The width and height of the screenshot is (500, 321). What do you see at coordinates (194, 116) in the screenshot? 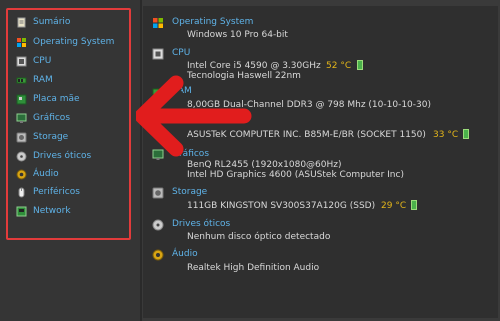
I see `red-arrow-annotation` at bounding box center [194, 116].